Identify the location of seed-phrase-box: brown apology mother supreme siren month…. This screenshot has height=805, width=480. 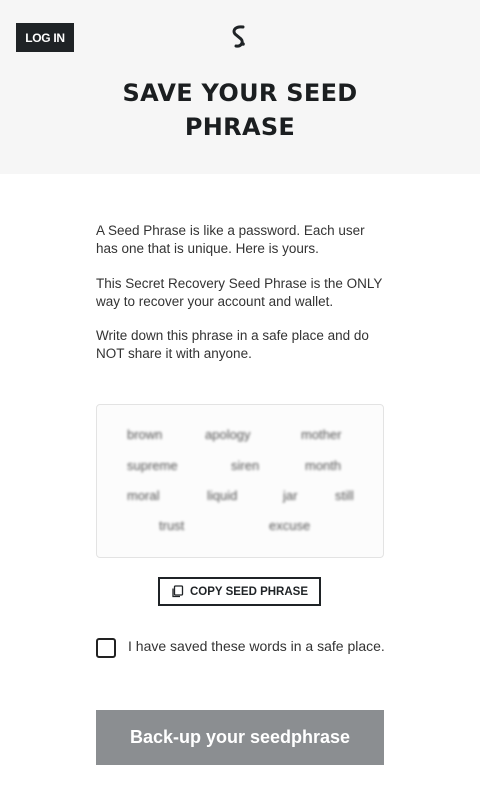
(240, 481).